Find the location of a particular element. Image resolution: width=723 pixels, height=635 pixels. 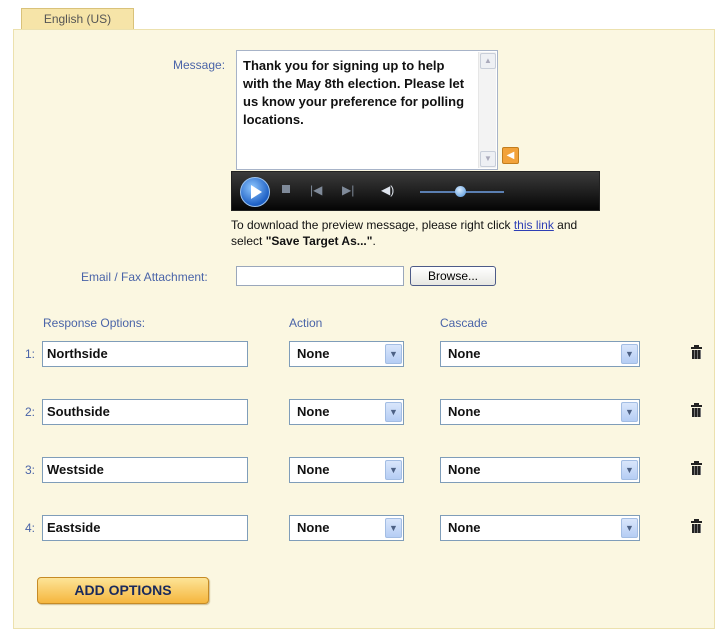

message-label: Message: is located at coordinates (199, 65).